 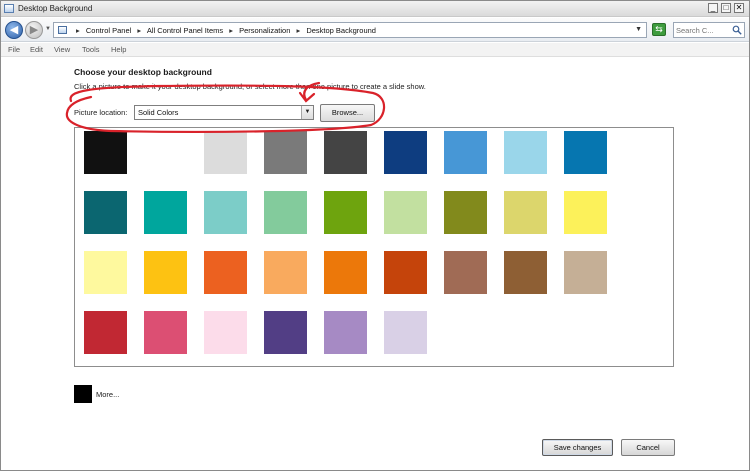 I want to click on search-icon, so click(x=737, y=30).